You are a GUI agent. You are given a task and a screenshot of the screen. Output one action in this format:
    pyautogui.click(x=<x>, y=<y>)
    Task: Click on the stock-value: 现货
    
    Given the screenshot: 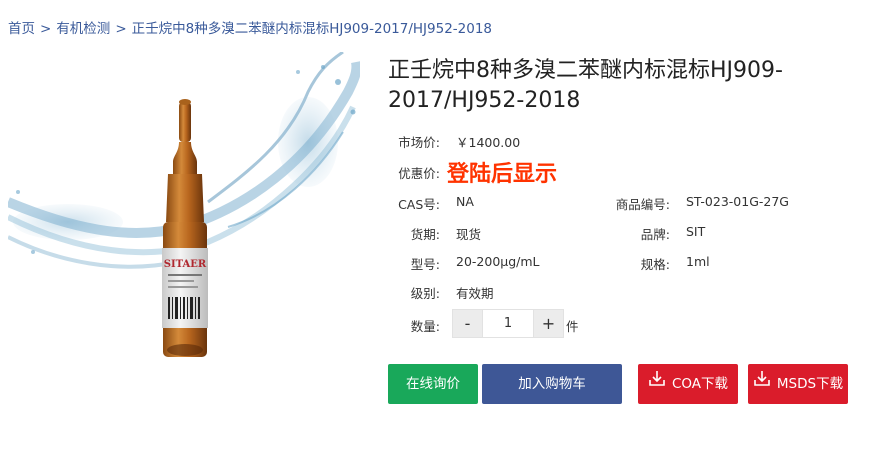 What is the action you would take?
    pyautogui.click(x=469, y=234)
    